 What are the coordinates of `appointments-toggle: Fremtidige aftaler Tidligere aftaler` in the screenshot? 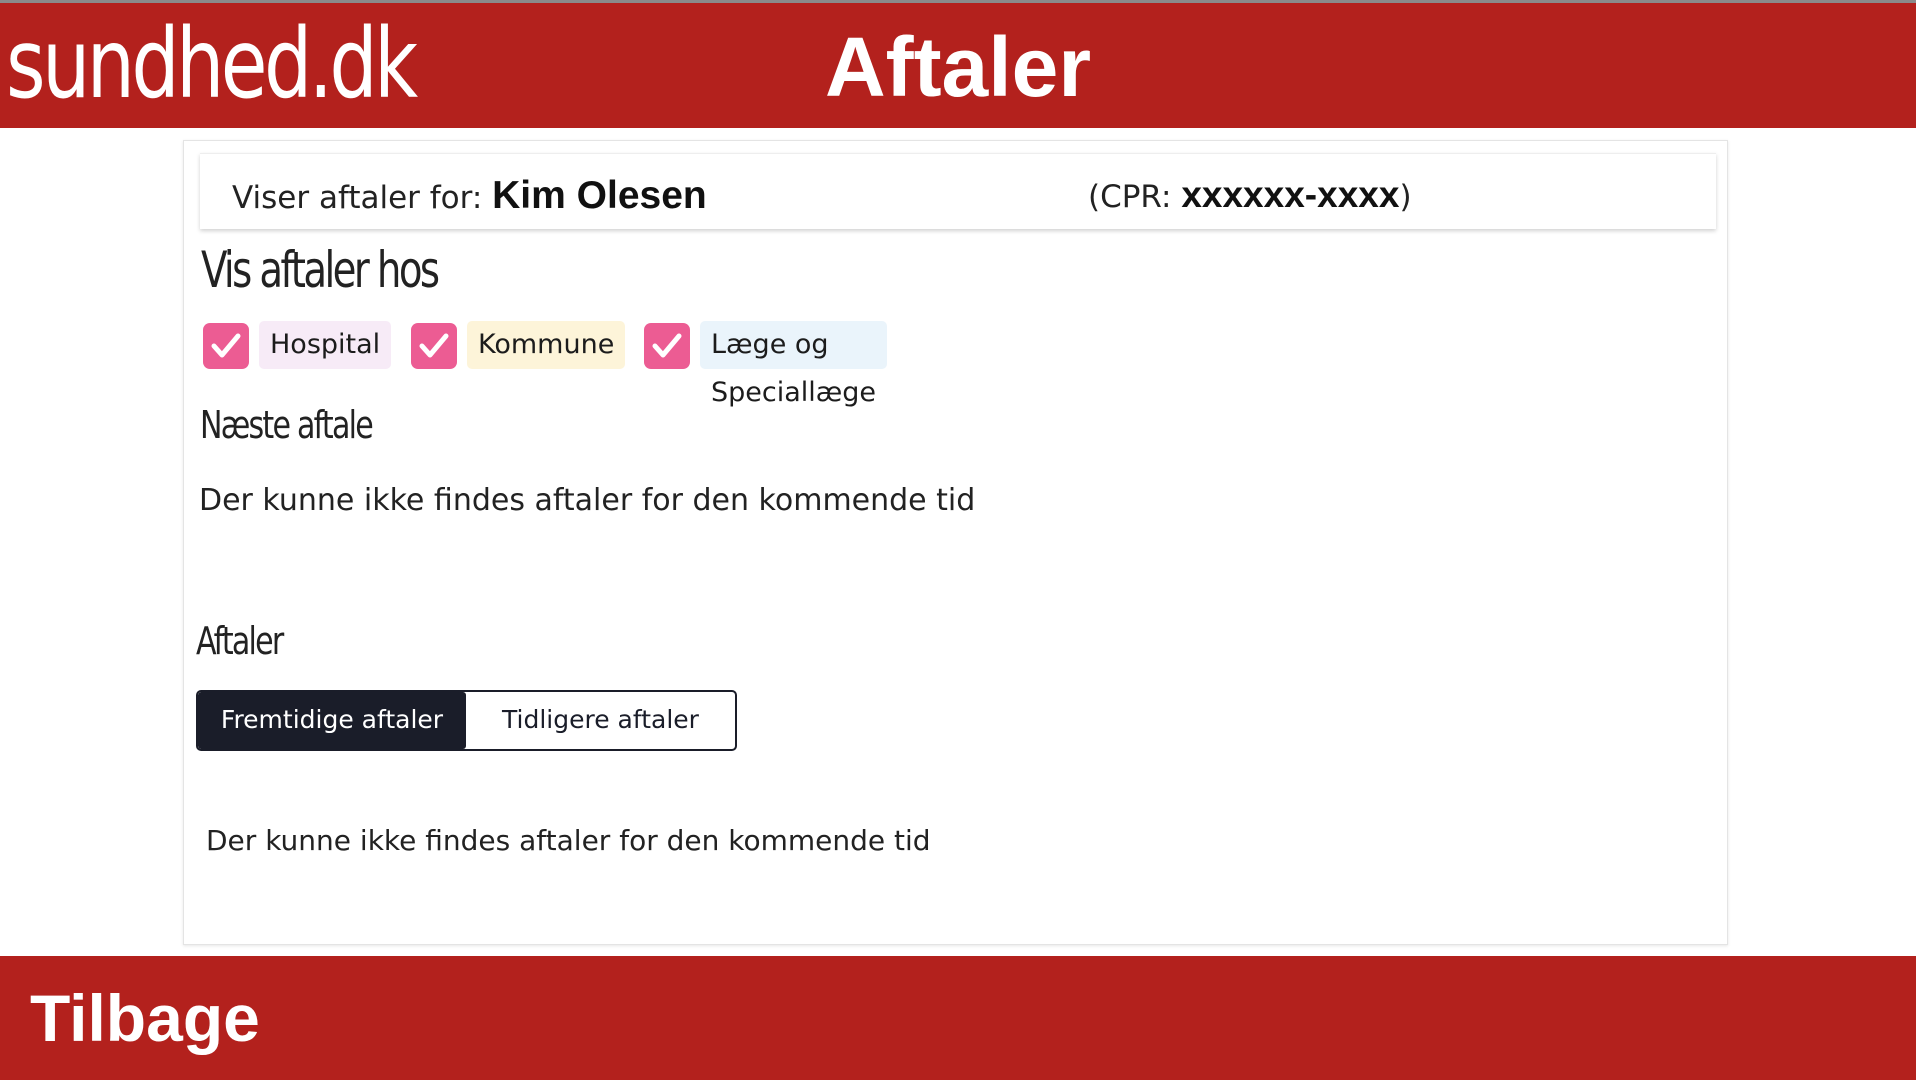 It's located at (466, 720).